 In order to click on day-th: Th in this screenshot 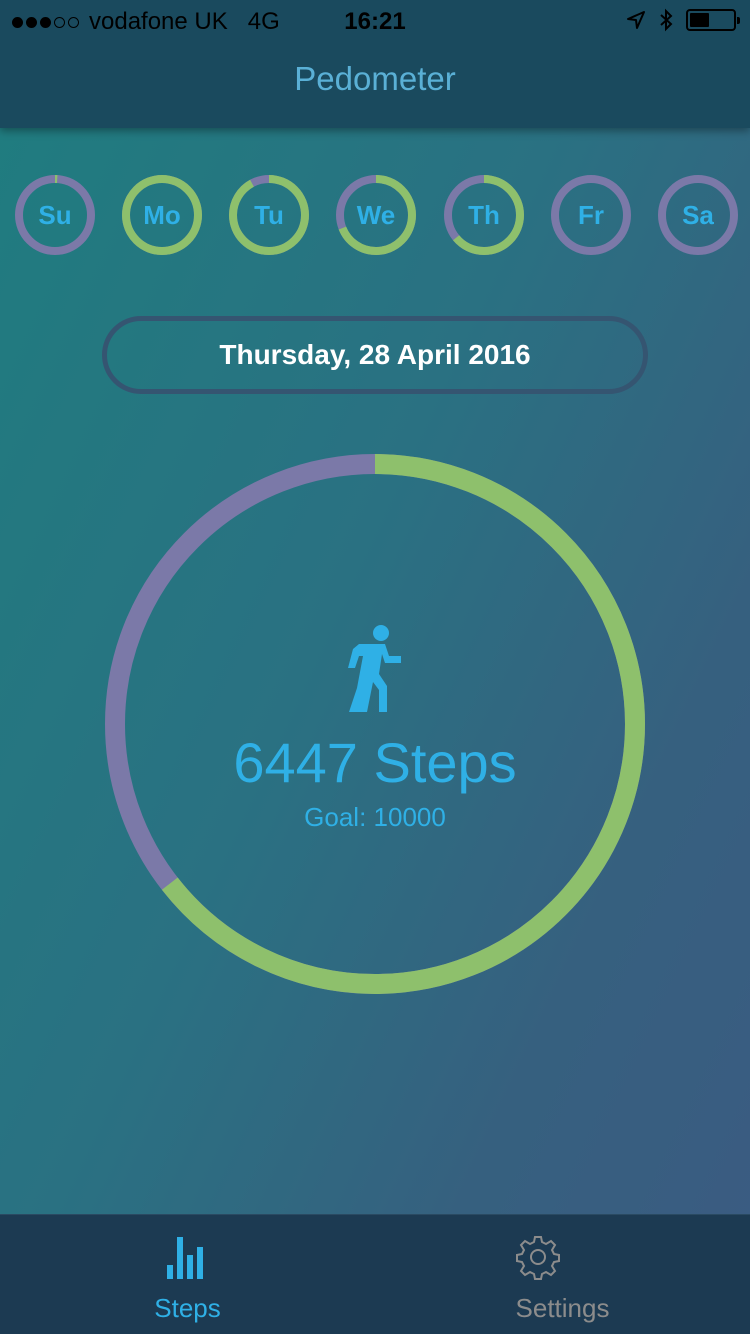, I will do `click(484, 215)`.